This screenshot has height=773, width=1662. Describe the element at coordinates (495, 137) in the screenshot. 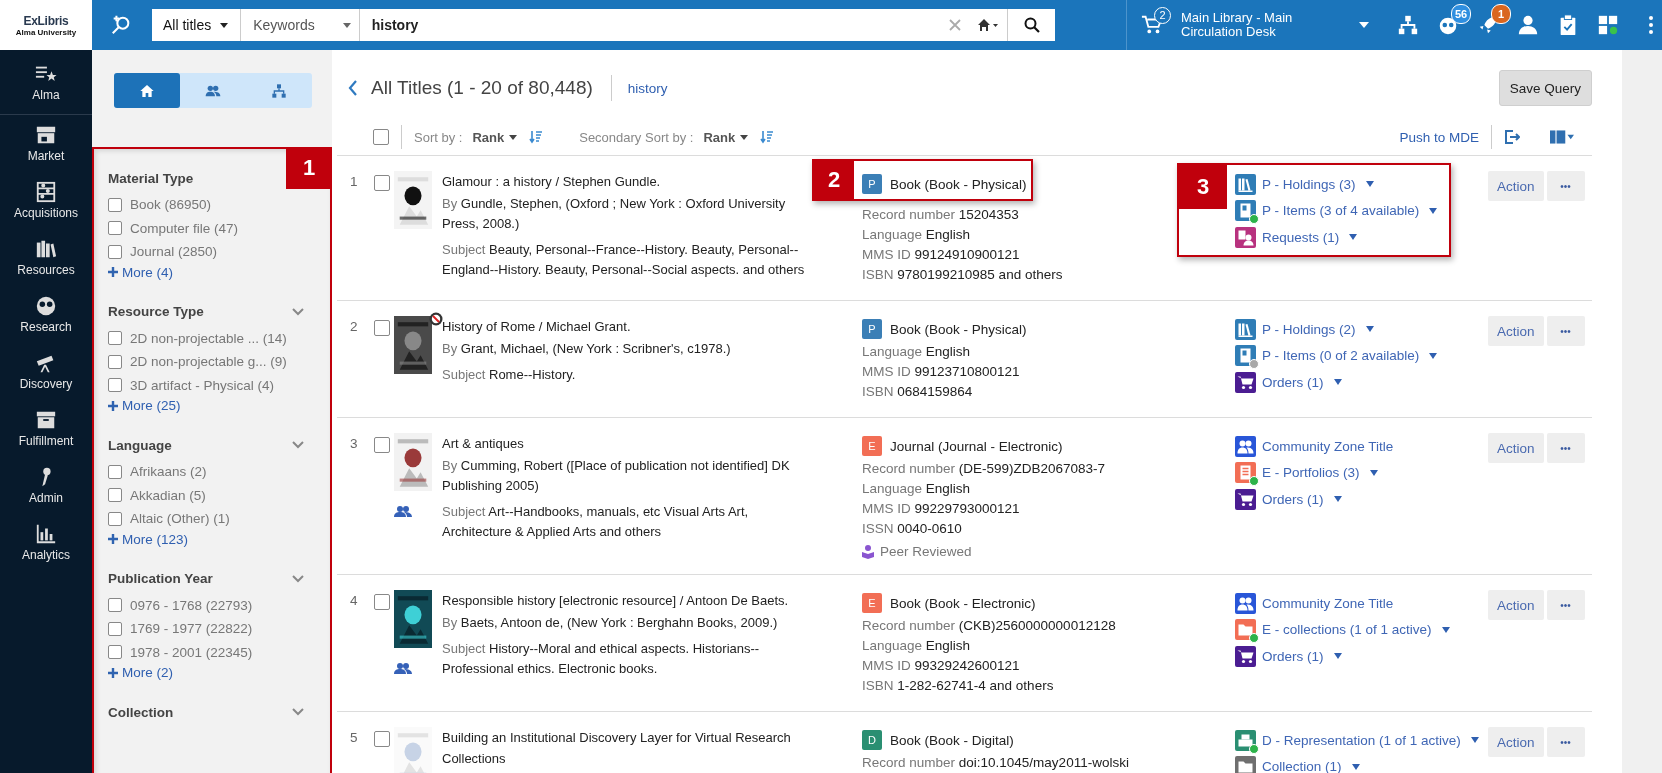

I see `sort-dropdown: Rank` at that location.